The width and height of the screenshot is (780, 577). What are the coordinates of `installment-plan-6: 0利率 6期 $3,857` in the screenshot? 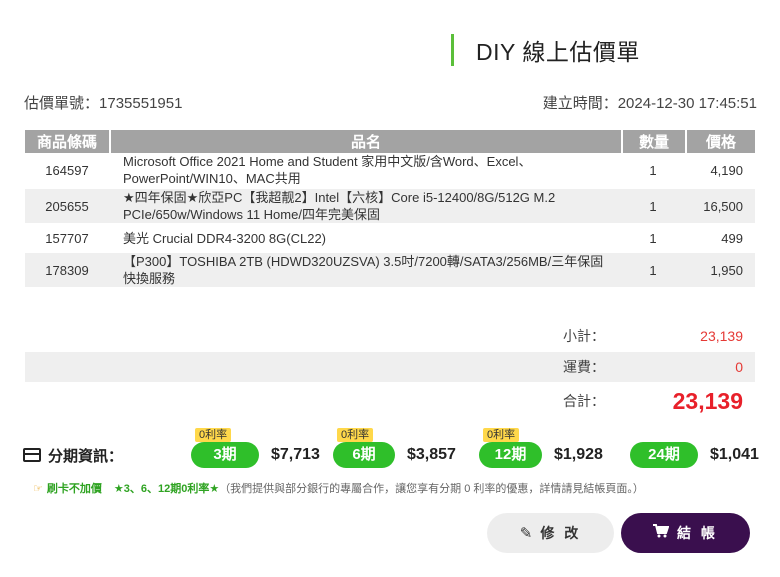 It's located at (394, 449).